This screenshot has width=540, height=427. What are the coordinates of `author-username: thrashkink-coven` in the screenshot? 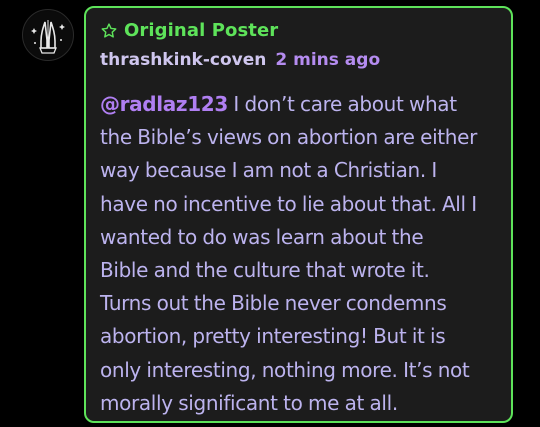 It's located at (183, 60).